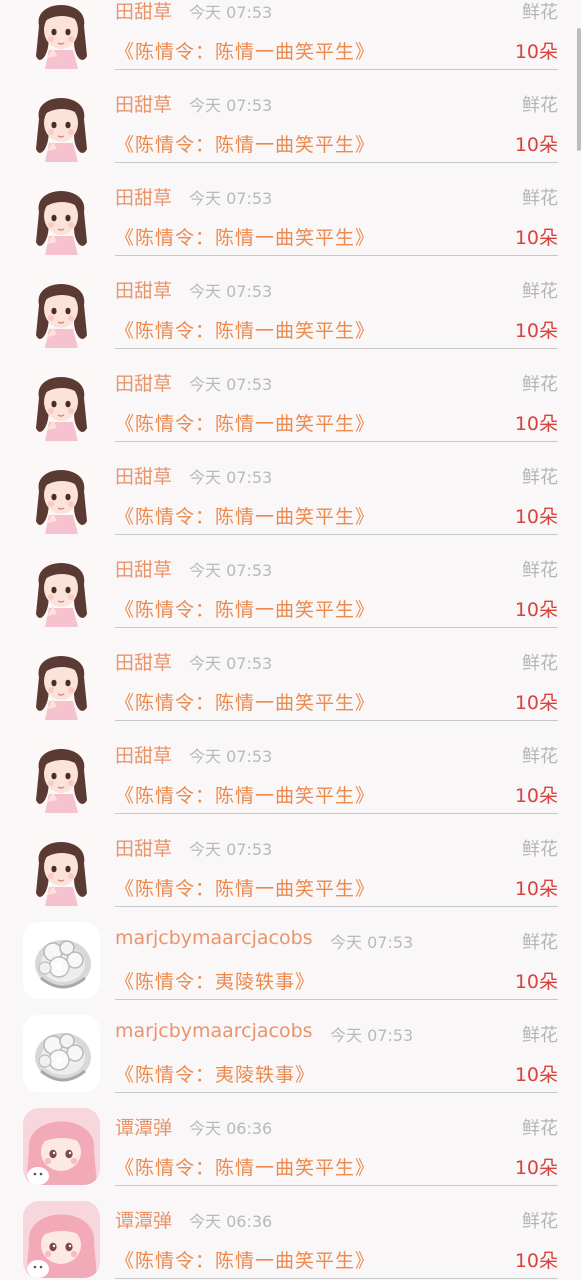 The height and width of the screenshot is (1280, 581). Describe the element at coordinates (290, 35) in the screenshot. I see `gift-record-row: 田甜草 今天 07:53 鲜花 《陈情令：陈情一曲笑平生》 10朵` at that location.